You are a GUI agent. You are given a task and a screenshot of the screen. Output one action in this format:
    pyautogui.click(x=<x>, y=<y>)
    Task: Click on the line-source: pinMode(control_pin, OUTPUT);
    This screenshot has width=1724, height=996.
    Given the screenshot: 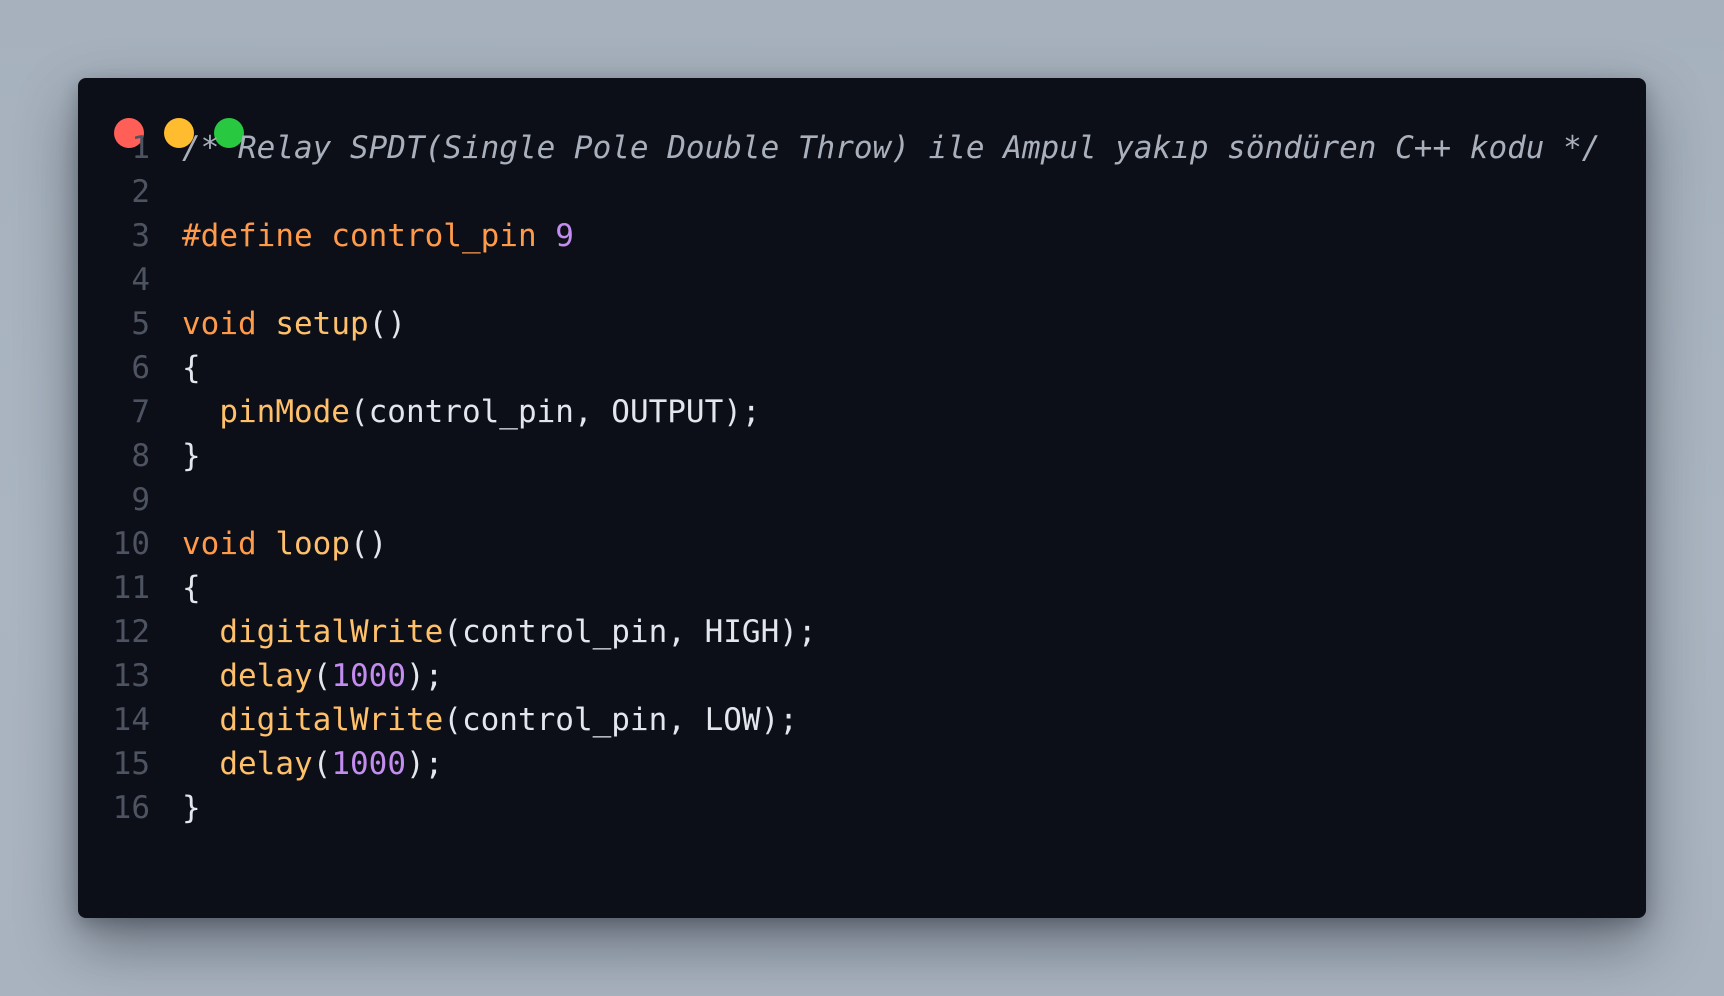 What is the action you would take?
    pyautogui.click(x=471, y=412)
    